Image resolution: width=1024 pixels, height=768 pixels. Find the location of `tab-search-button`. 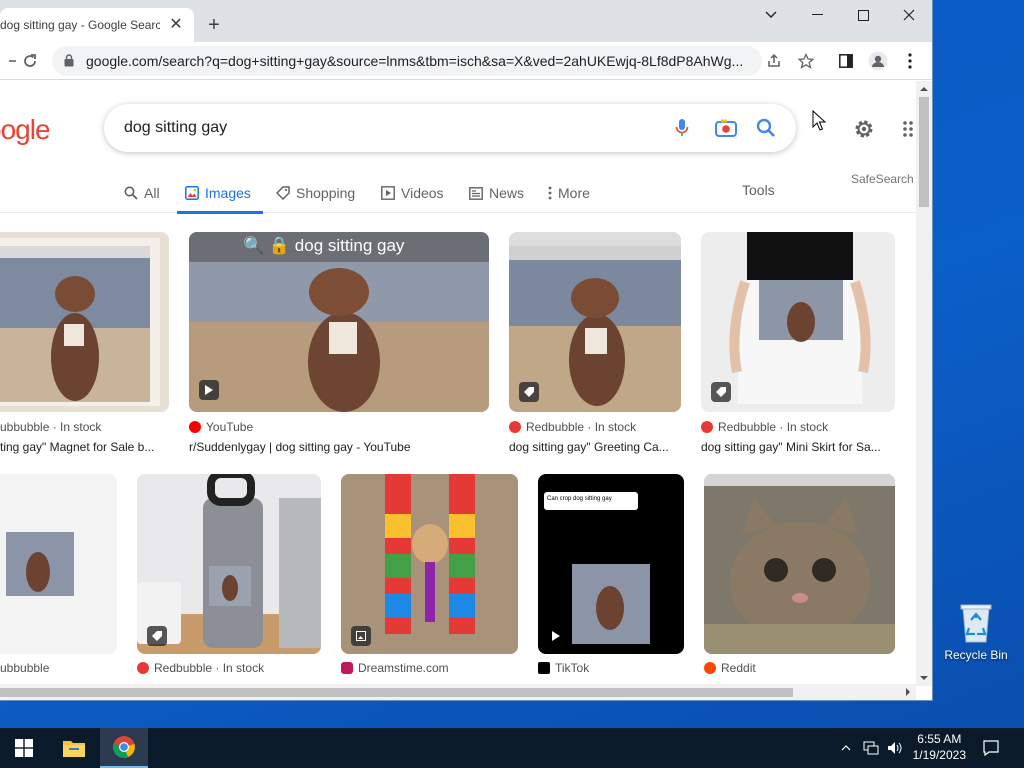

tab-search-button is located at coordinates (771, 15).